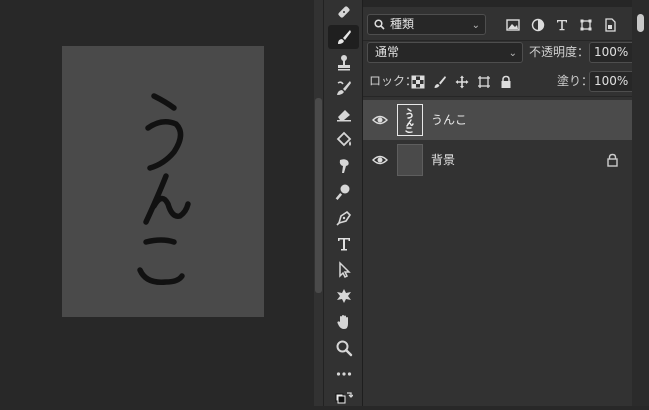  I want to click on eraser-tool, so click(343, 114).